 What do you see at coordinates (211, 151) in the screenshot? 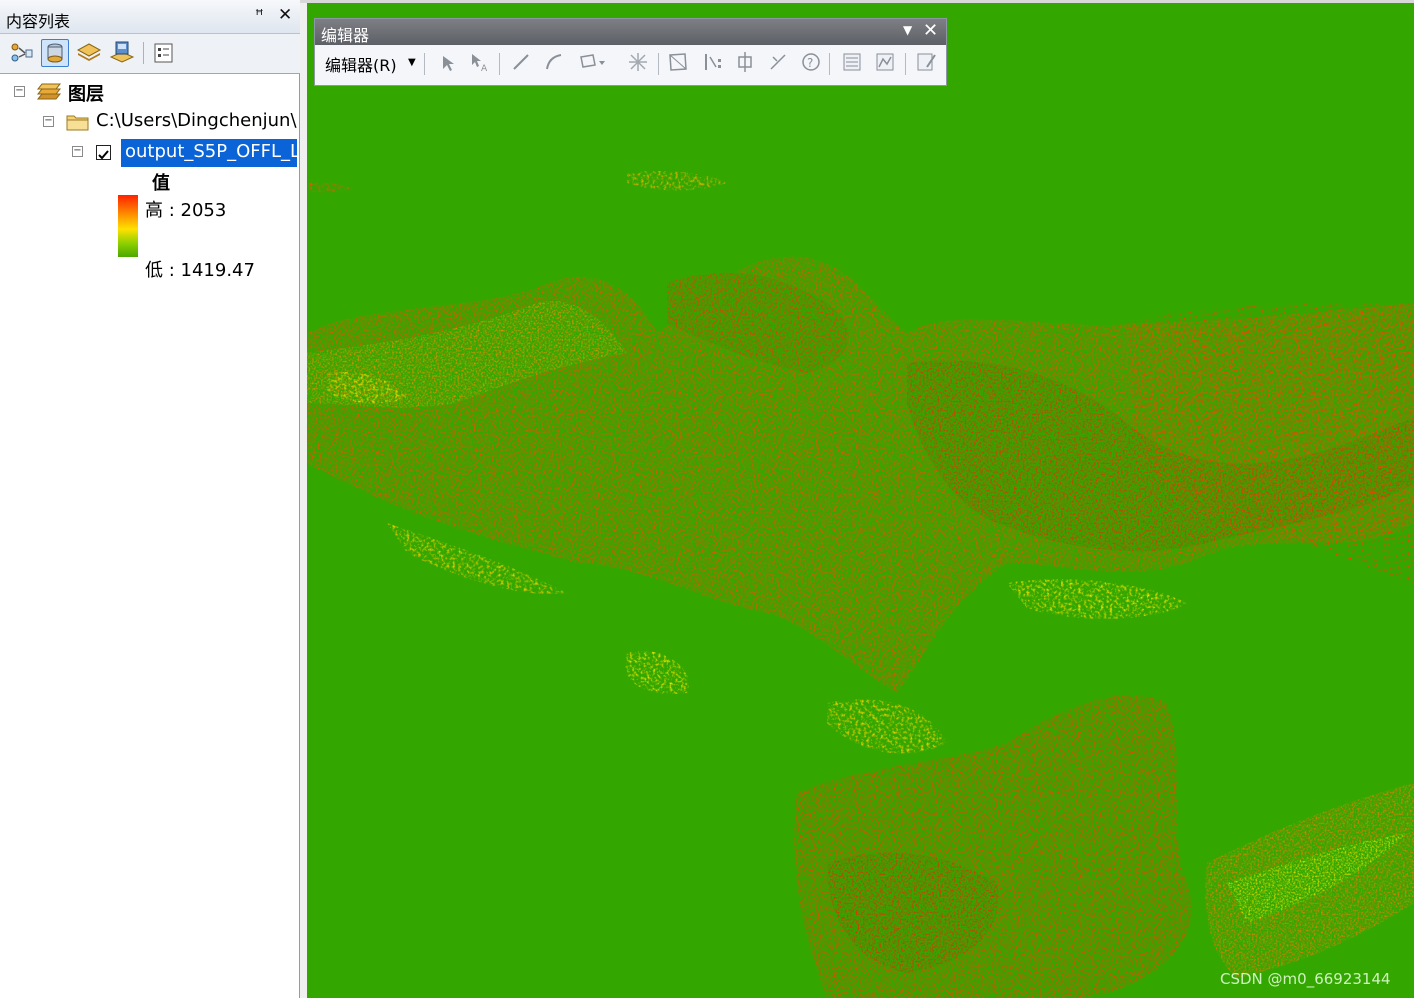
I see `layer-name: output_S5P_OFFL_L2` at bounding box center [211, 151].